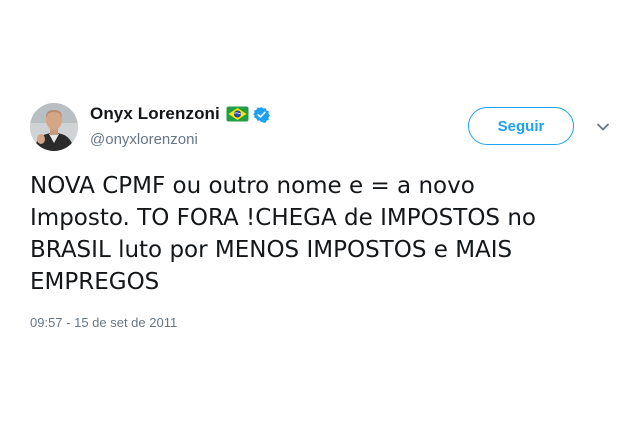  Describe the element at coordinates (103, 322) in the screenshot. I see `tweet-timestamp: 09:57 - 15 de set de 2011` at that location.